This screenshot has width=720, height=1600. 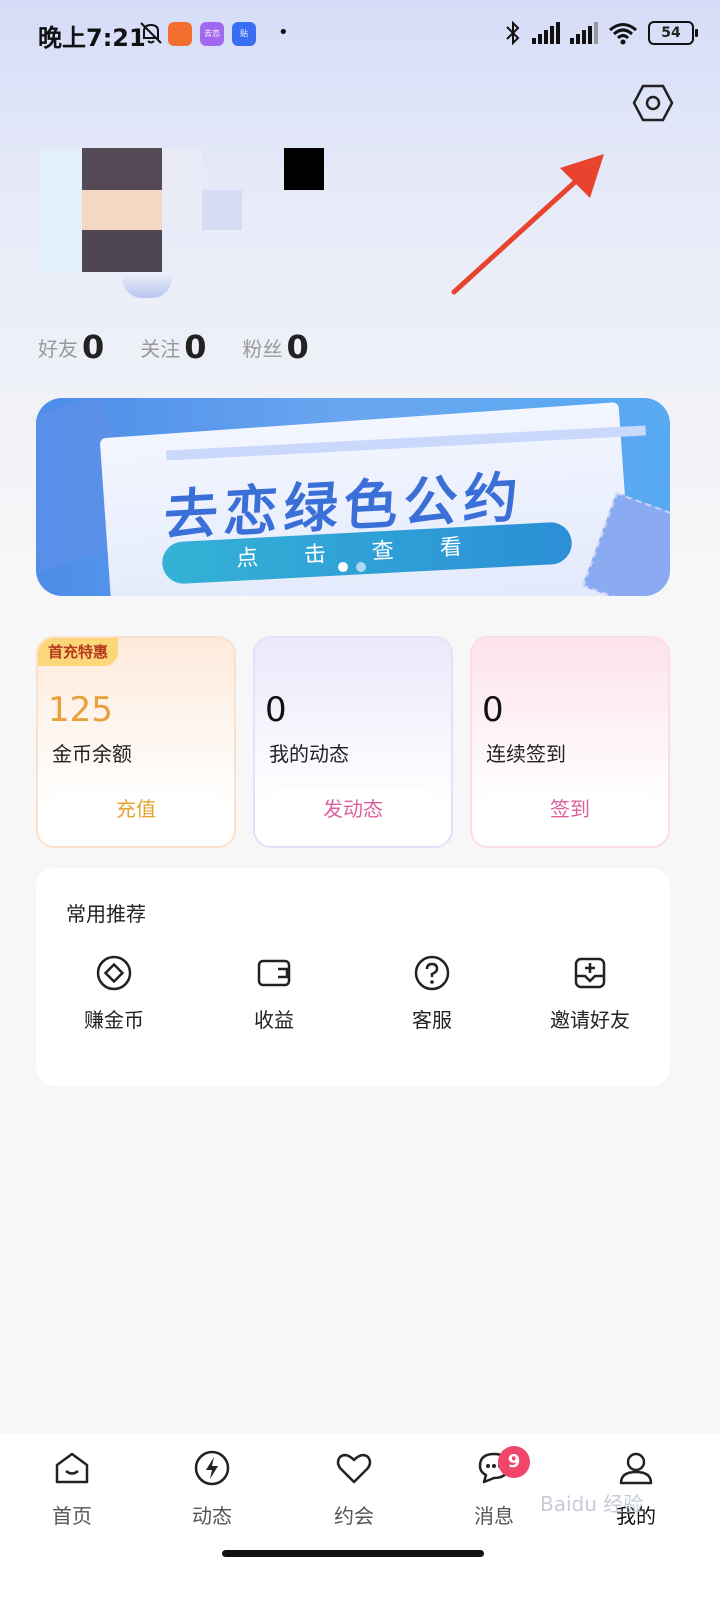 I want to click on coin-balance-label: 金币余额, so click(x=92, y=754).